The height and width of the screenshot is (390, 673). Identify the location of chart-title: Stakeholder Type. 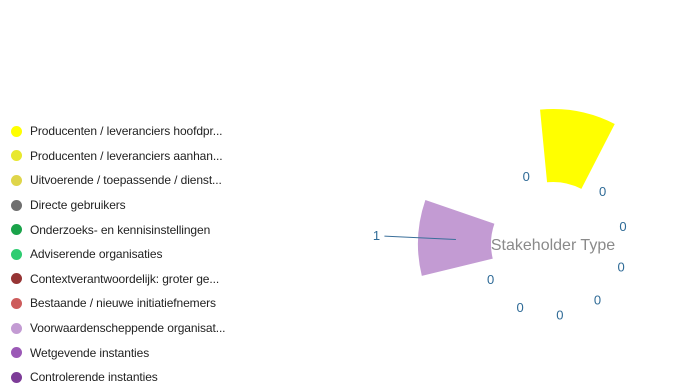
(553, 245).